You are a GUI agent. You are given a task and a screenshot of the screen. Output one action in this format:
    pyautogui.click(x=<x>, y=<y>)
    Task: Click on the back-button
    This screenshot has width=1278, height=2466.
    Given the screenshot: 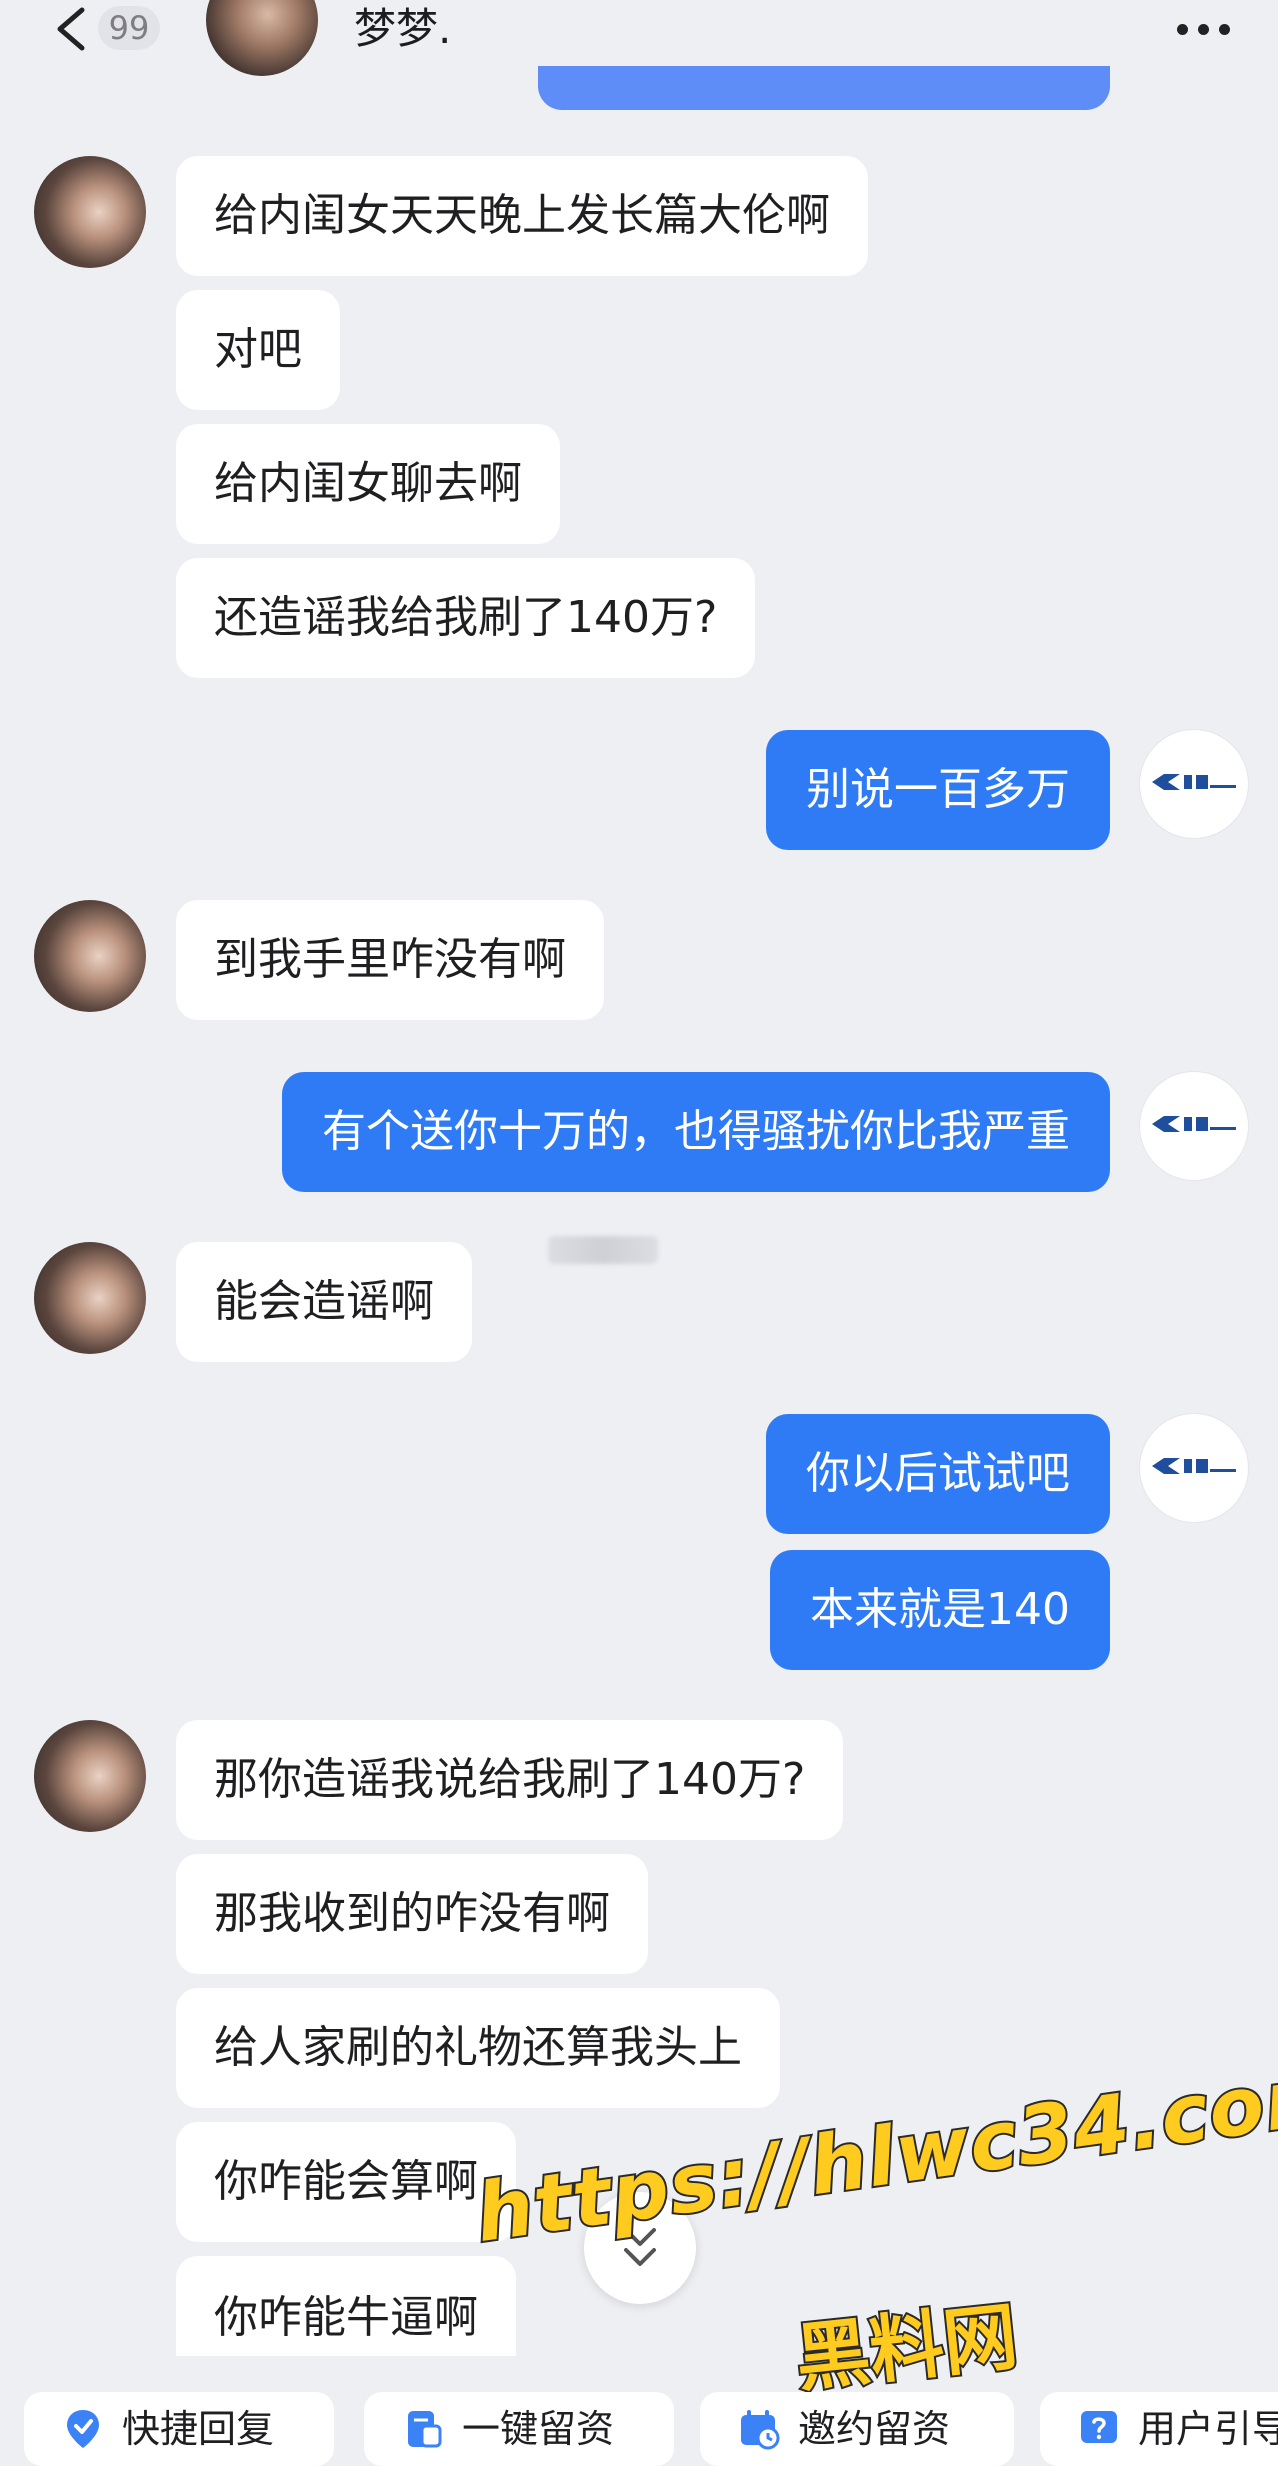 What is the action you would take?
    pyautogui.click(x=71, y=29)
    